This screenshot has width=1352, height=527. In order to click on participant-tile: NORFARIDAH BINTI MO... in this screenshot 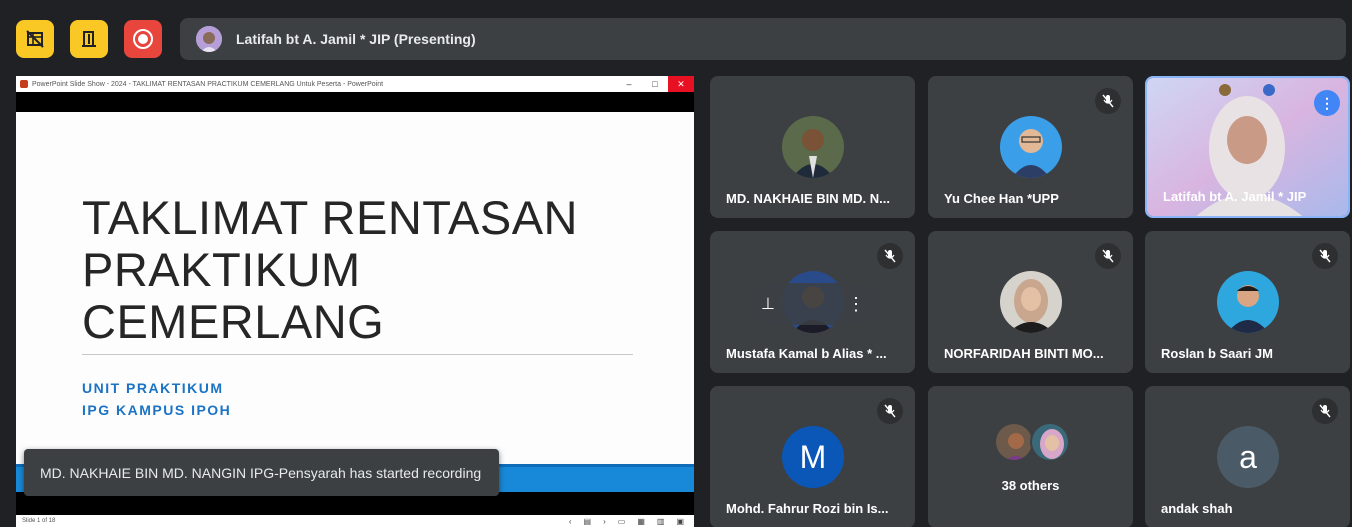, I will do `click(1030, 302)`.